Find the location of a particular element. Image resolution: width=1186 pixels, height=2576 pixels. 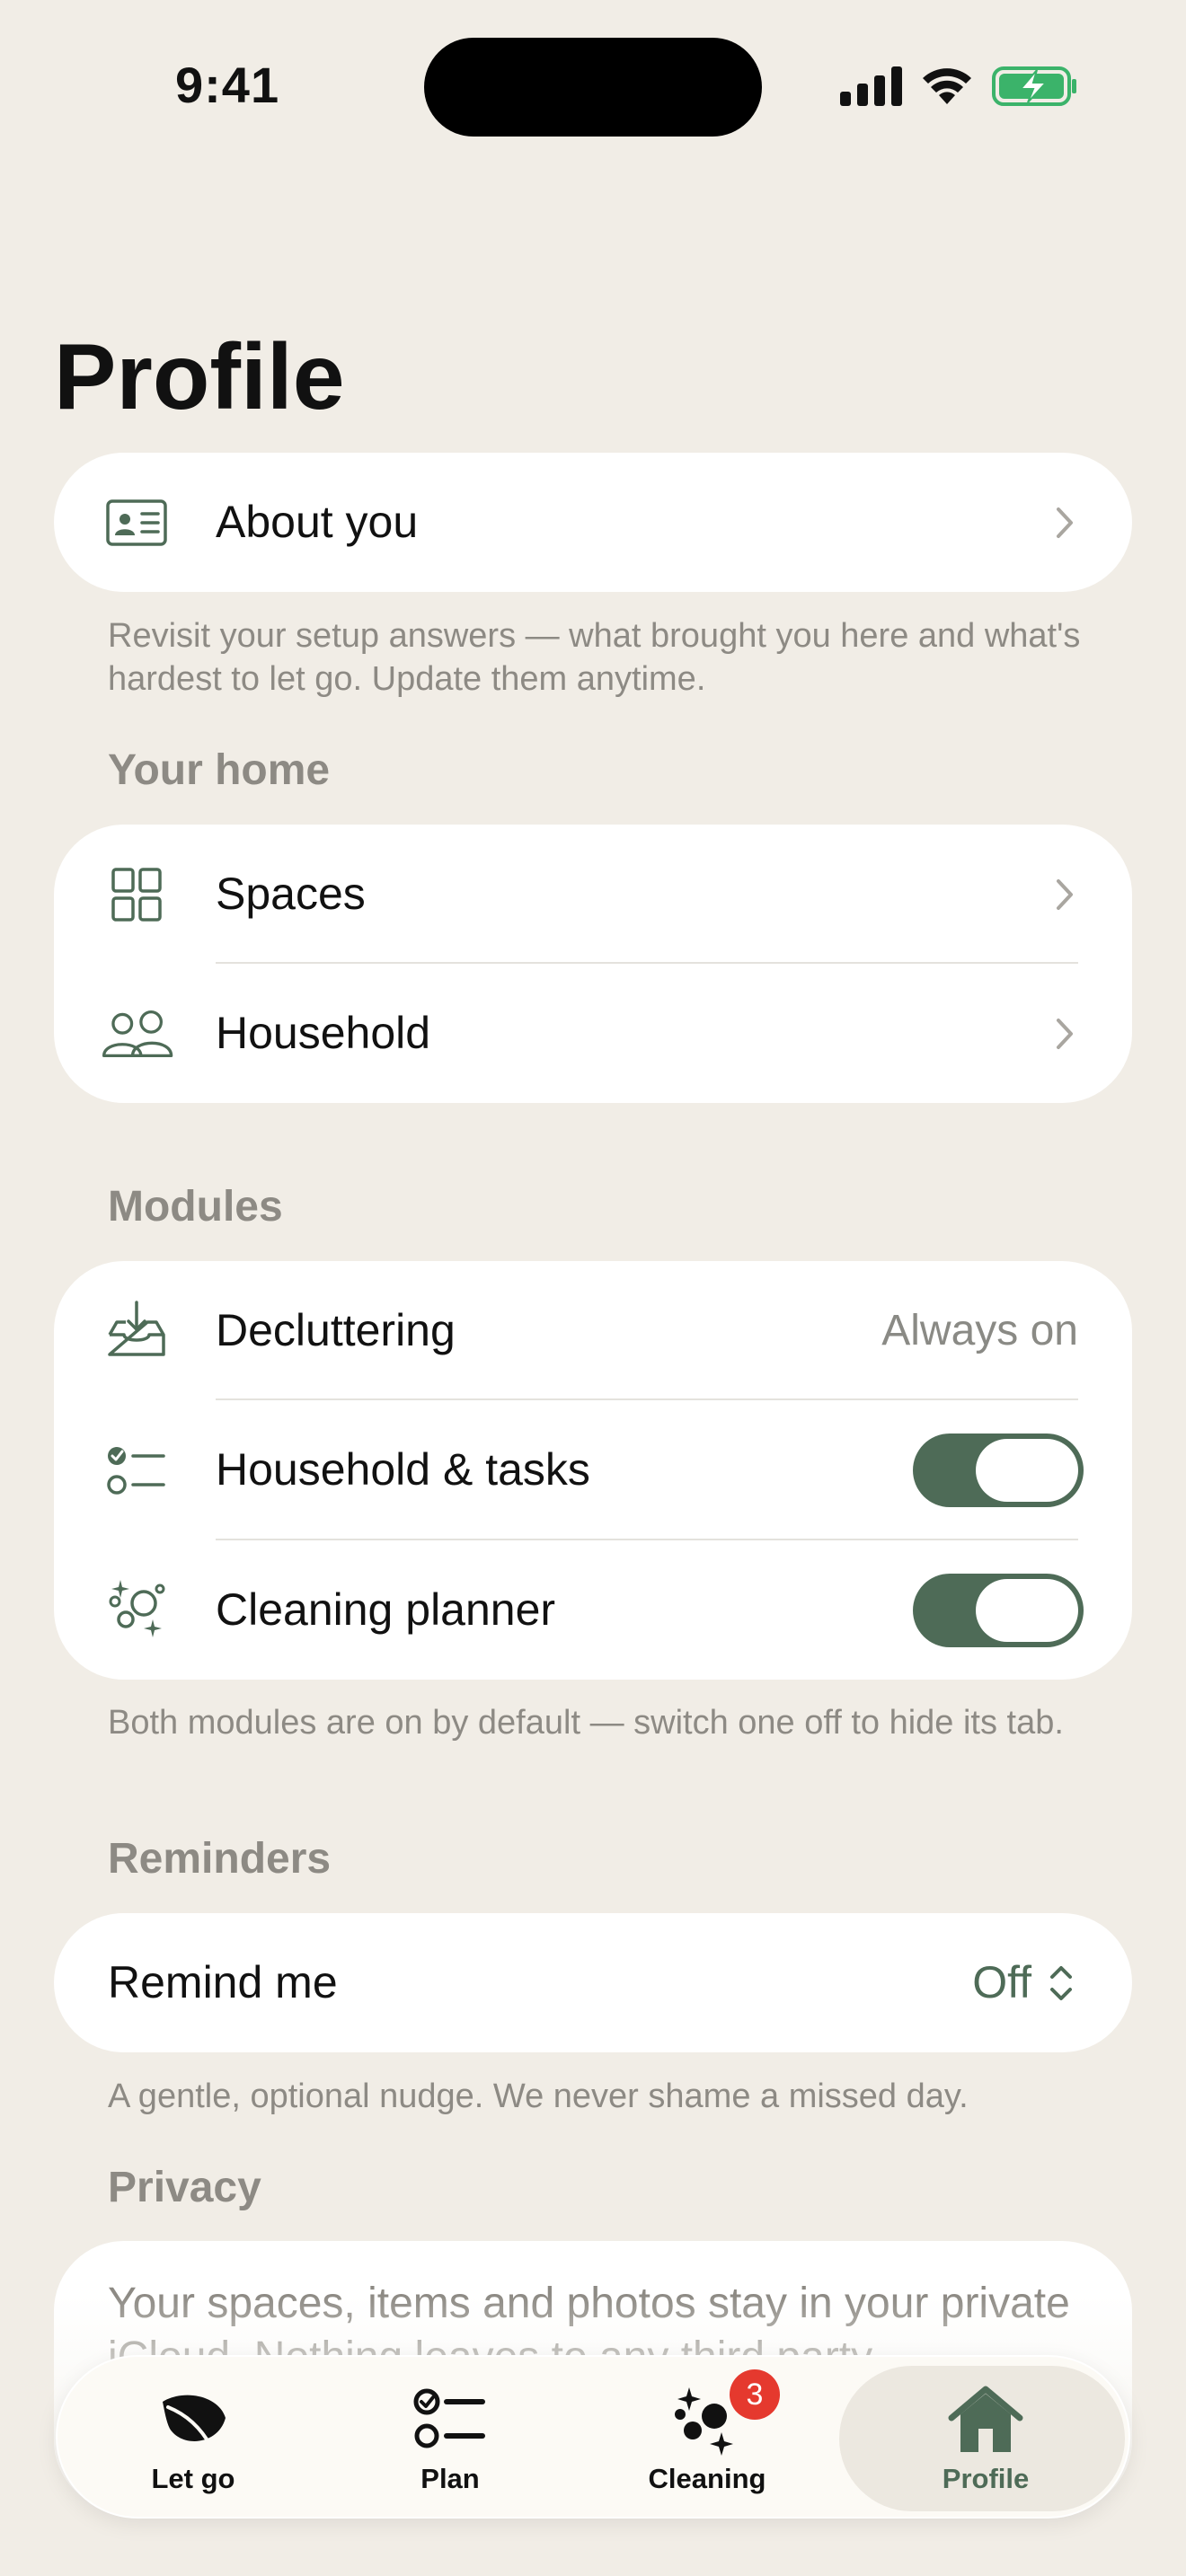

status-bar: 9:41 is located at coordinates (593, 85).